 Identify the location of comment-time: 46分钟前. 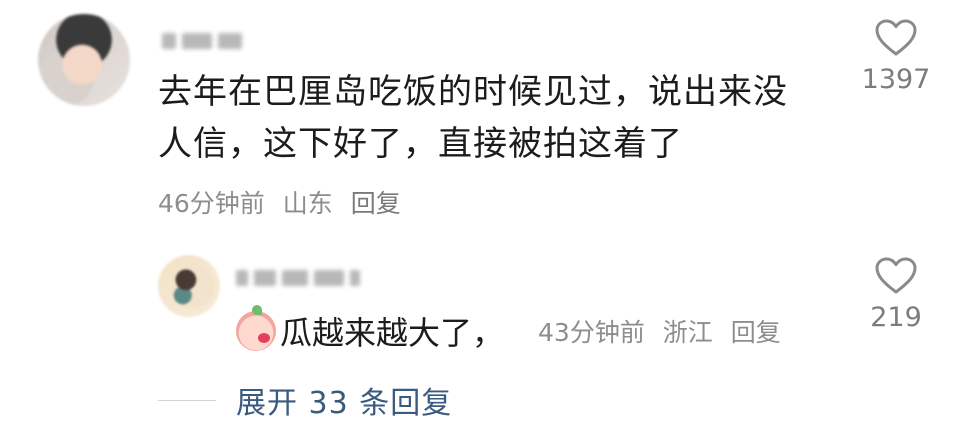
(211, 203).